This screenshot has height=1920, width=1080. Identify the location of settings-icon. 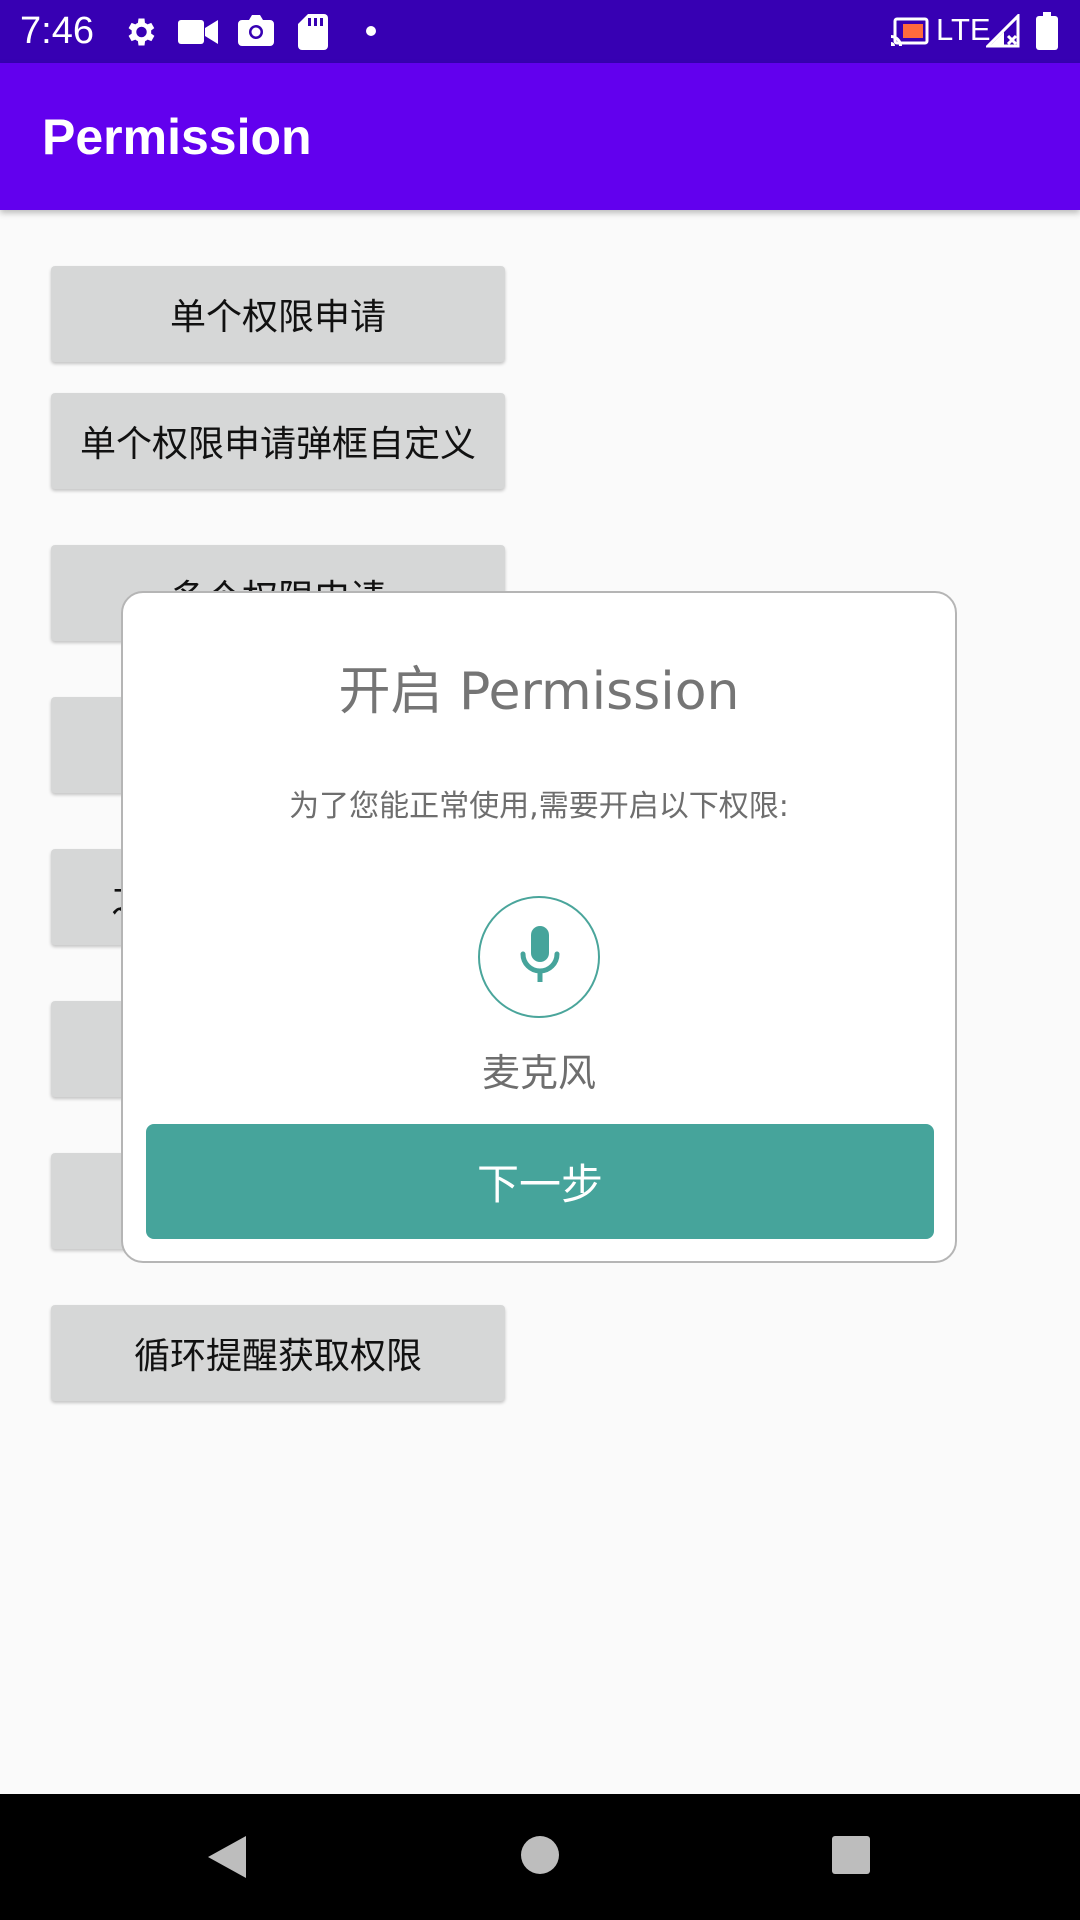
(140, 31).